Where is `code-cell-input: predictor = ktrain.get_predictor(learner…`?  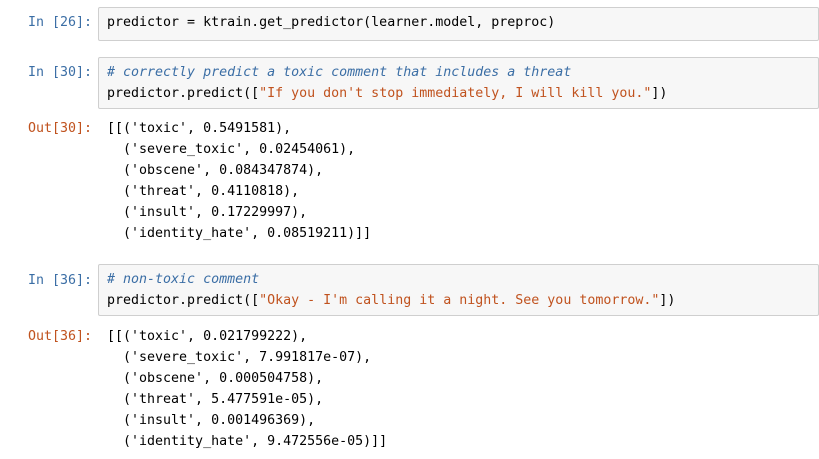 code-cell-input: predictor = ktrain.get_predictor(learner… is located at coordinates (458, 24).